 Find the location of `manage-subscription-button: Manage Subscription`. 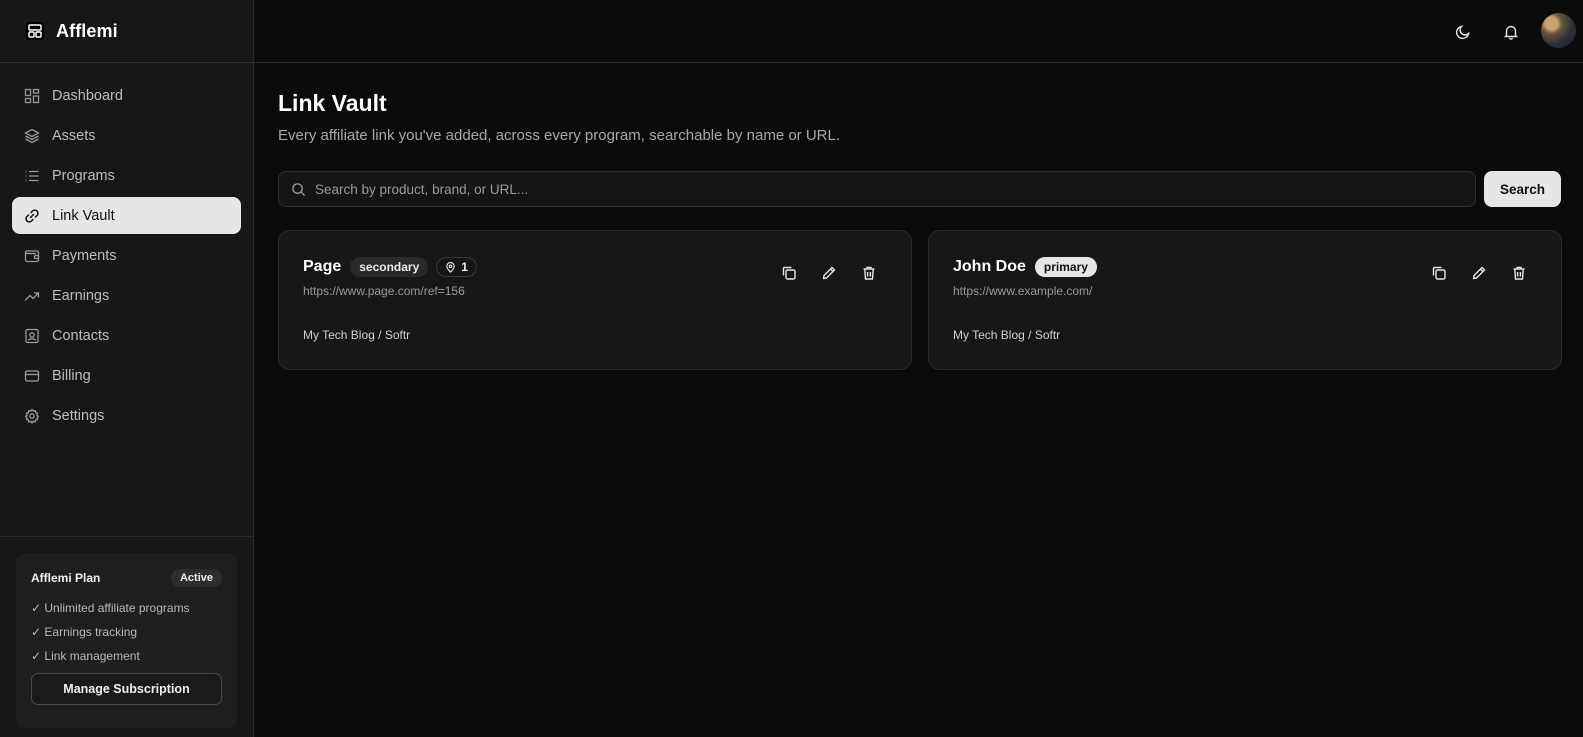

manage-subscription-button: Manage Subscription is located at coordinates (126, 689).